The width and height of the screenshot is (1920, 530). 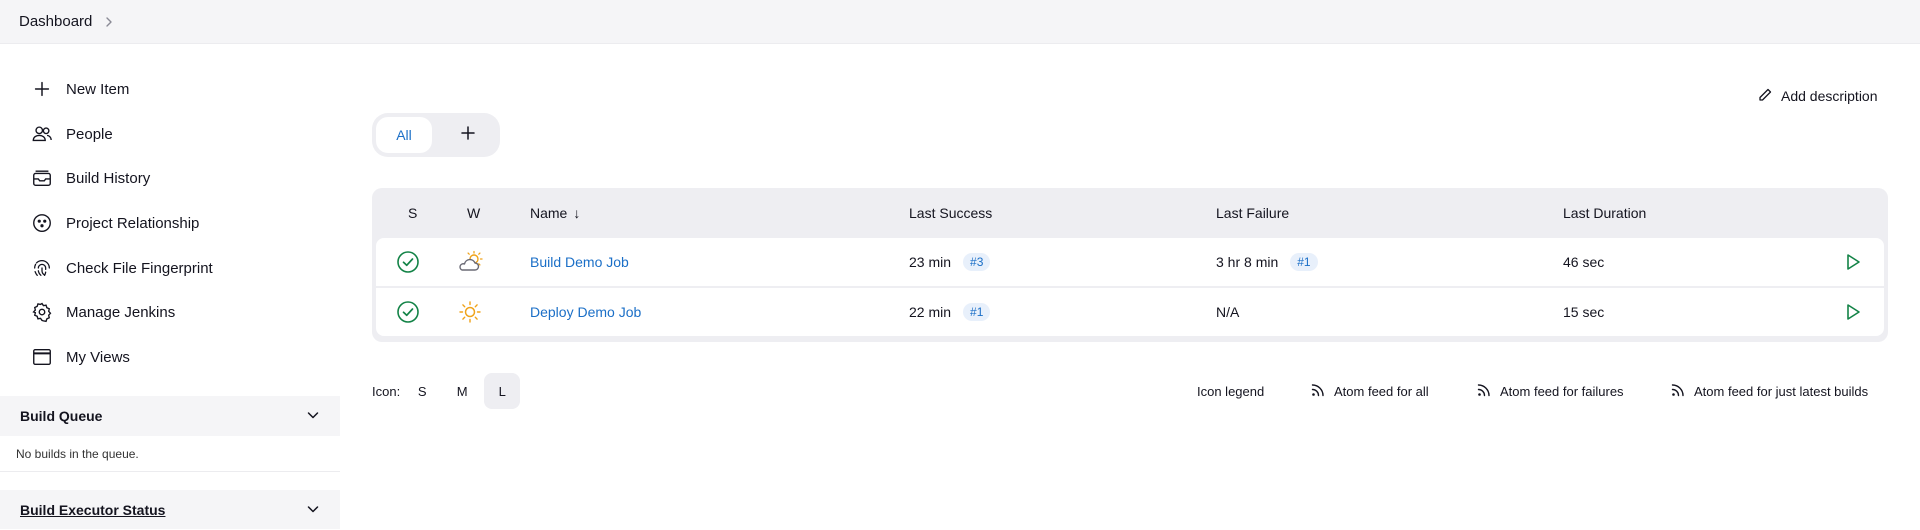 What do you see at coordinates (108, 178) in the screenshot?
I see `sidebar-item-label: Build History` at bounding box center [108, 178].